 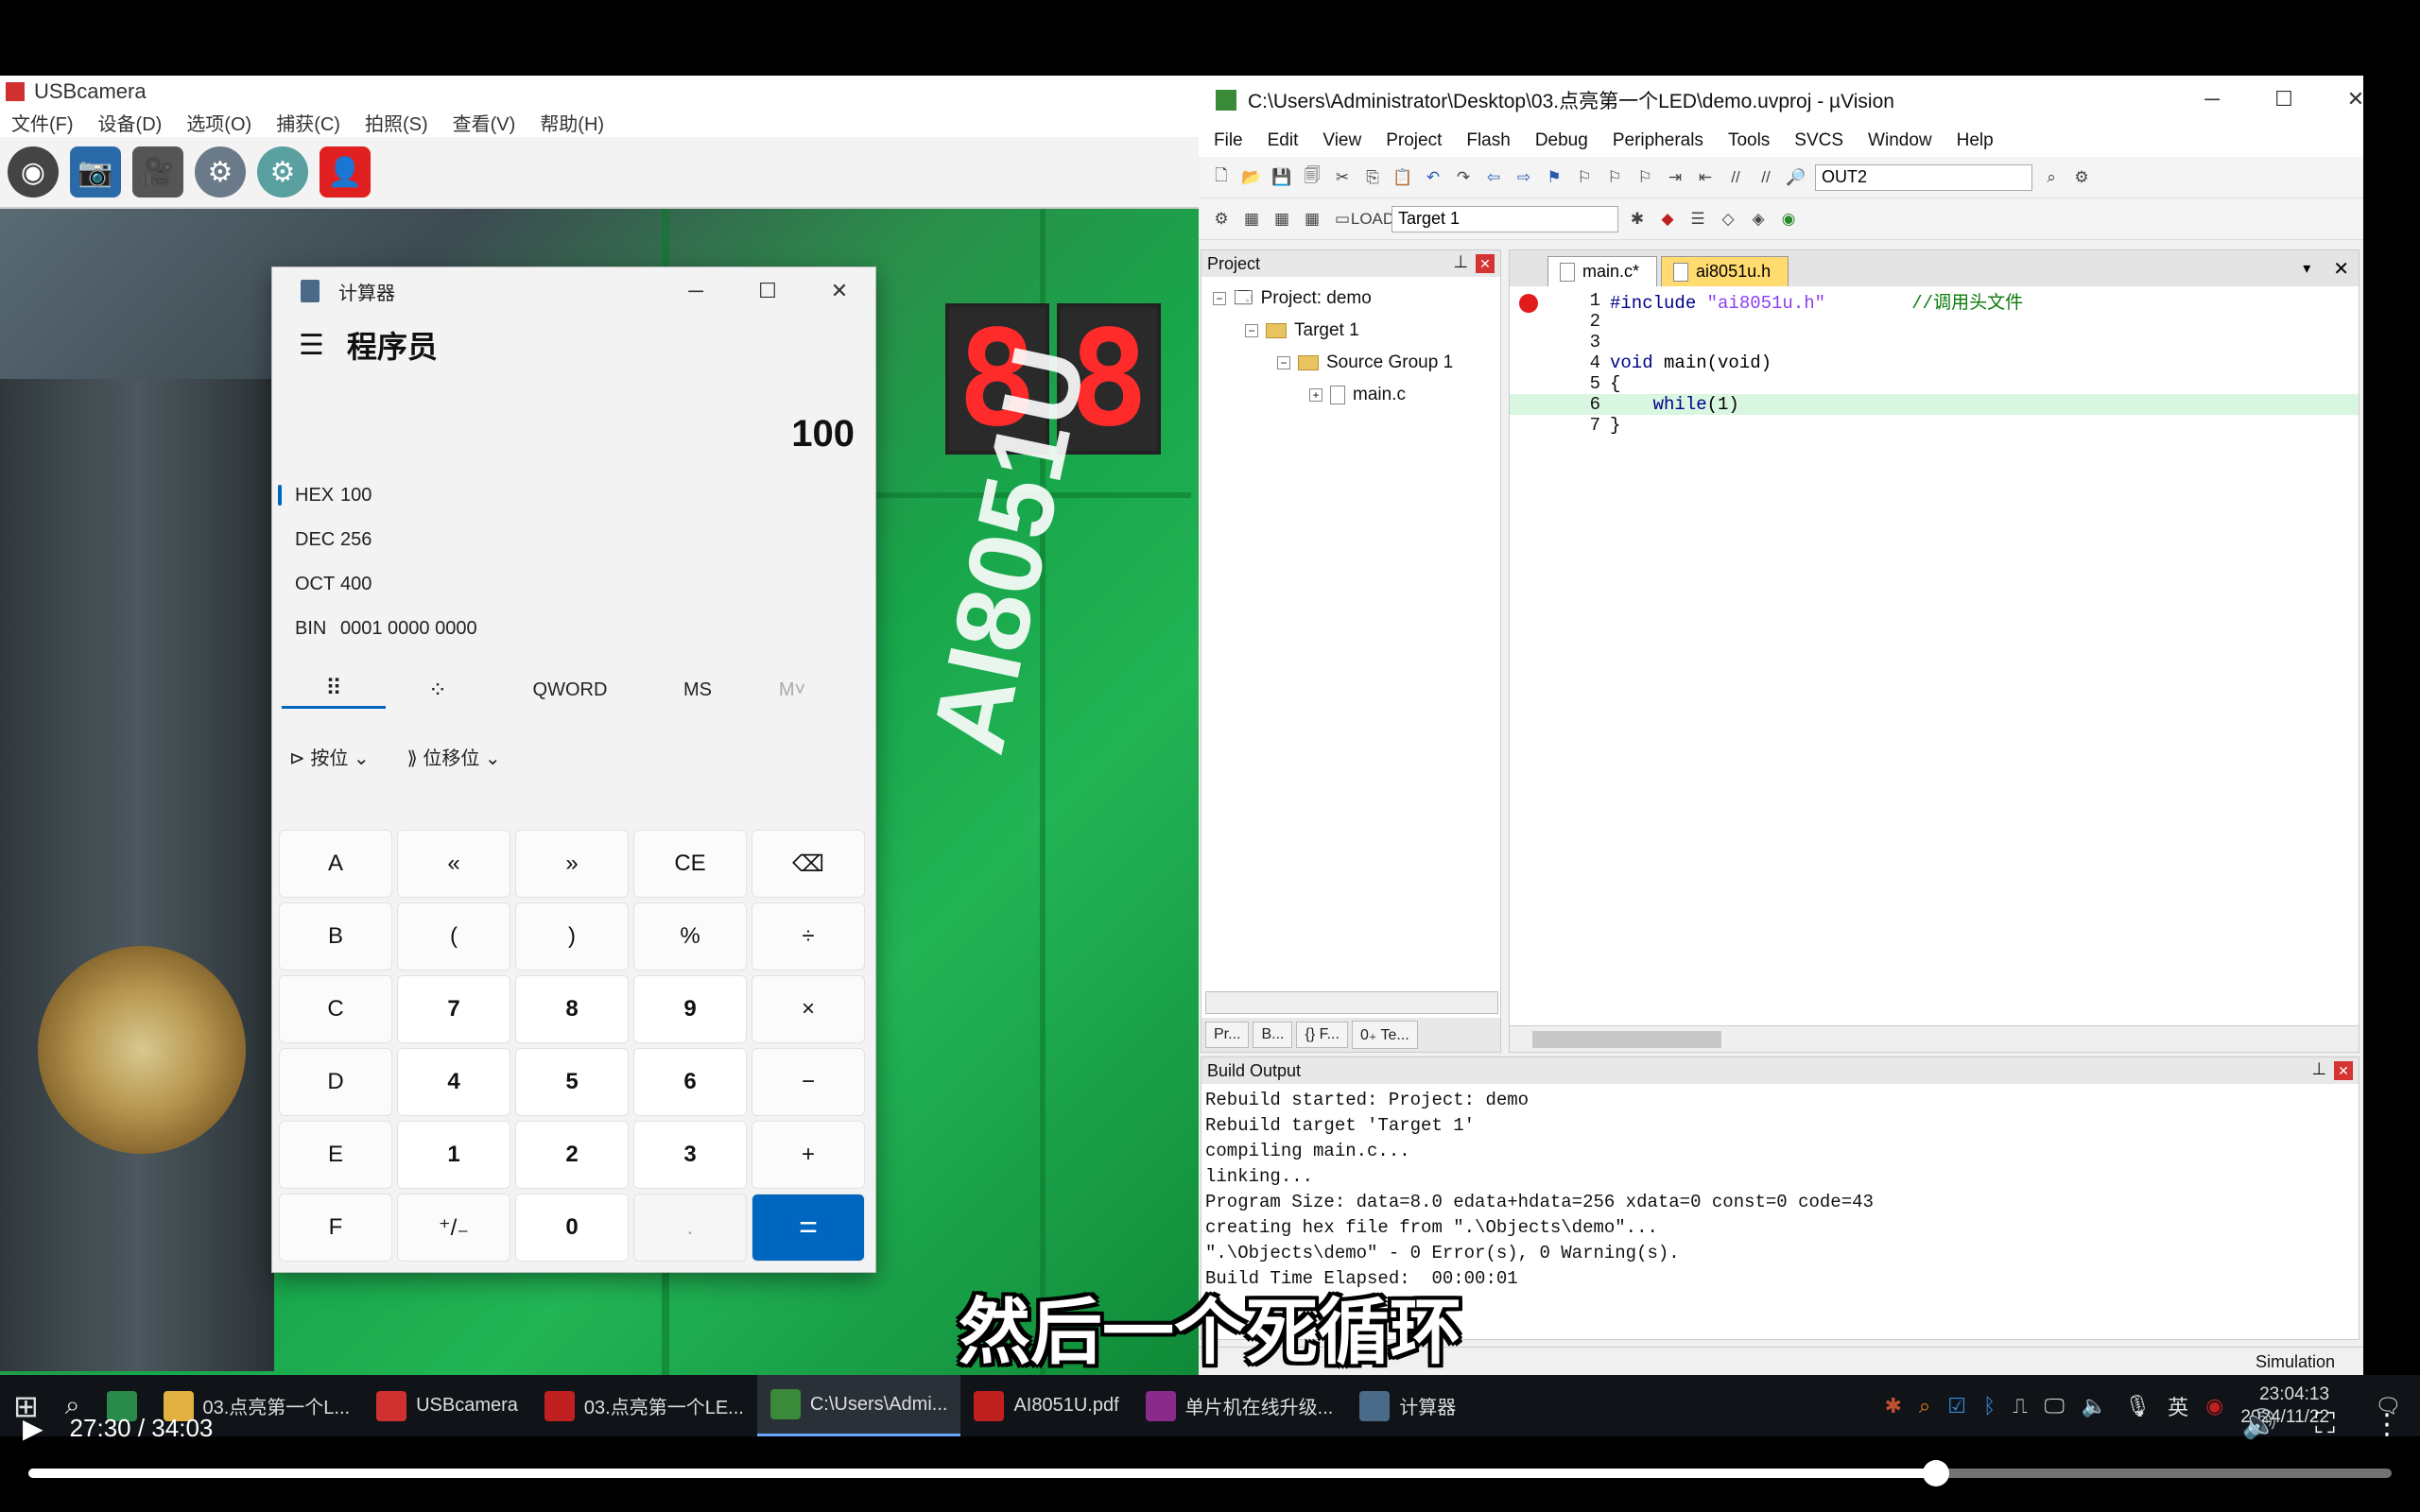 I want to click on project-hscroll, so click(x=1352, y=1002).